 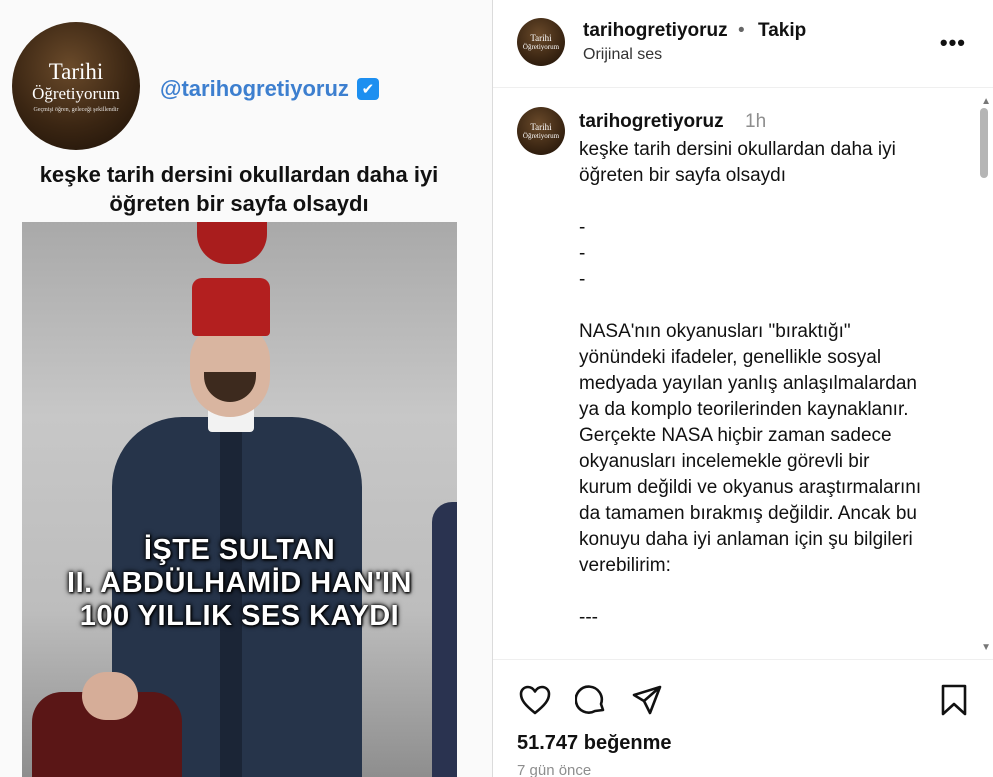 I want to click on caption-line: ya da komplo teorilerinden kaynaklanır., so click(x=744, y=409).